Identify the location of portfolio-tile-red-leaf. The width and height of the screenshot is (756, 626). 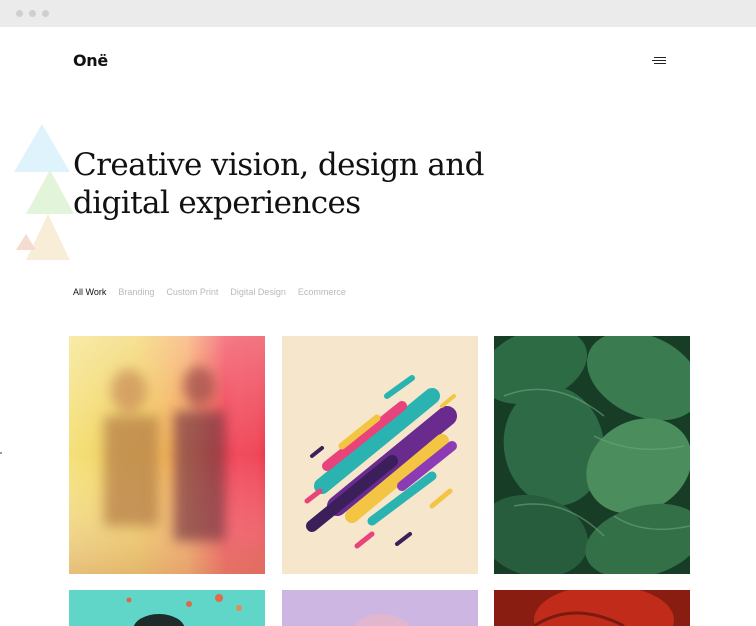
(592, 608).